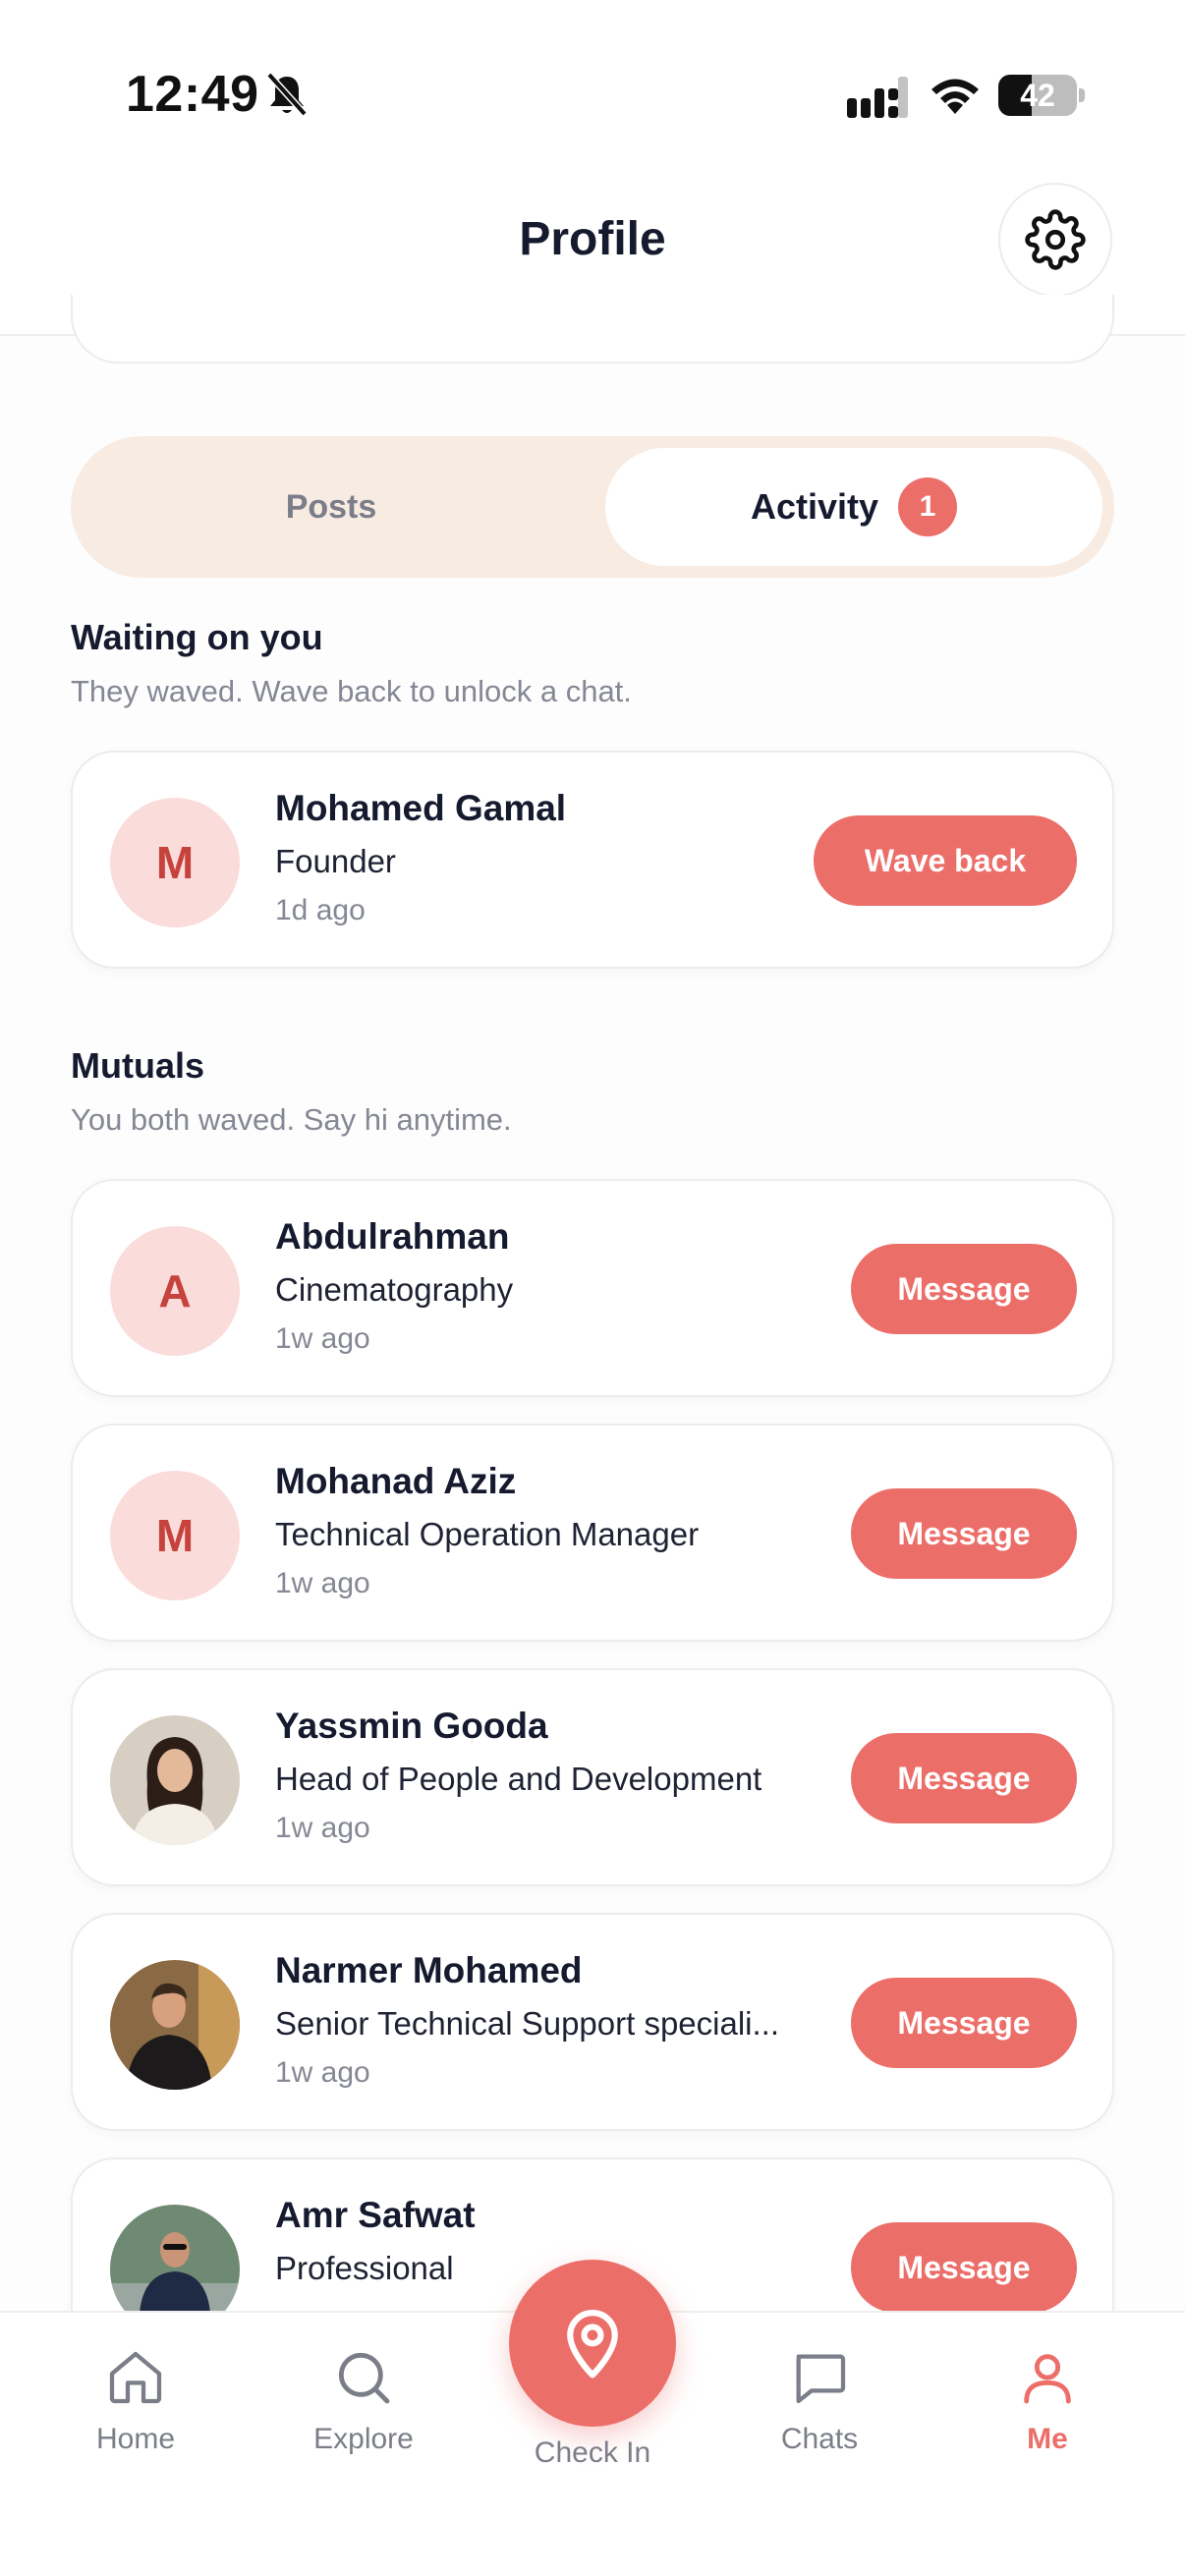 This screenshot has height=2576, width=1185. I want to click on tab-activity: Activity 1, so click(854, 507).